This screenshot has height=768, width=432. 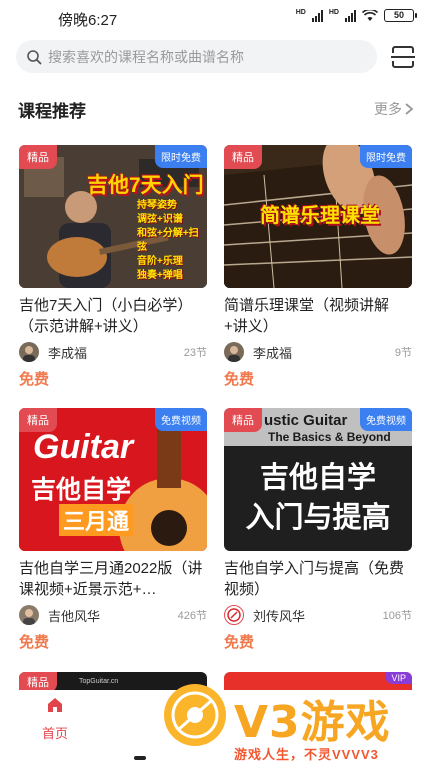 I want to click on peek-brand: TopGuitar.cn, so click(x=99, y=681).